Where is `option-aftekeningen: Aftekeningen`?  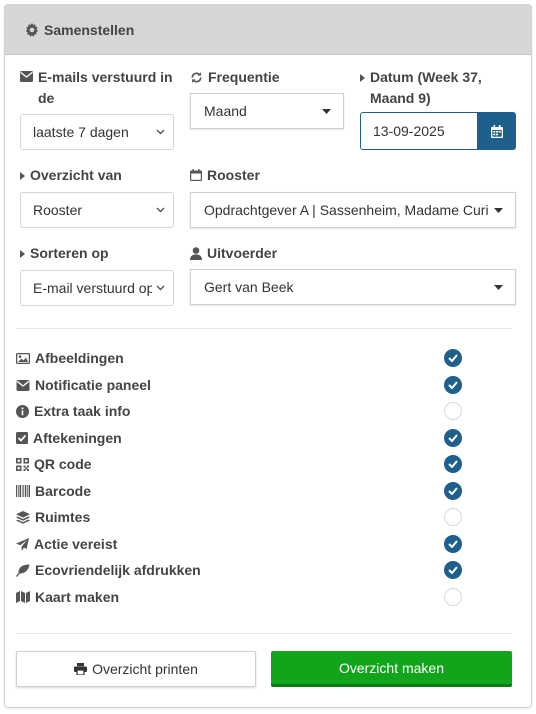 option-aftekeningen: Aftekeningen is located at coordinates (239, 438).